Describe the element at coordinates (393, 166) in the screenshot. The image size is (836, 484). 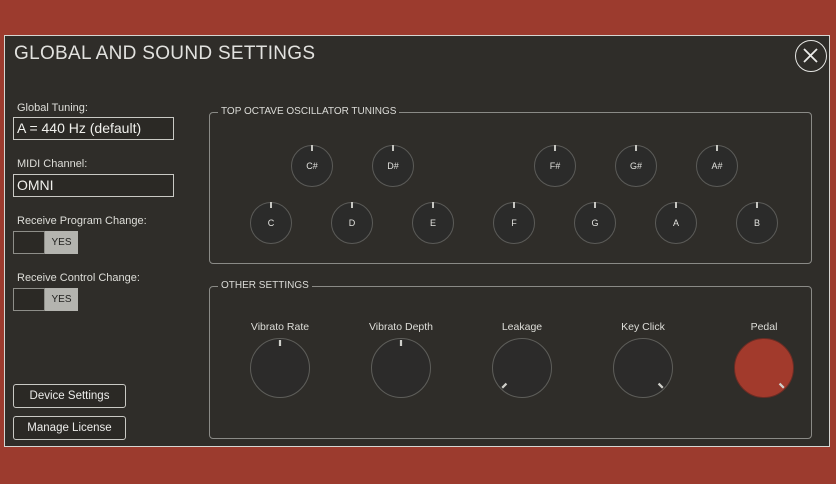
I see `oscillator-knob-d-sharp: D#` at that location.